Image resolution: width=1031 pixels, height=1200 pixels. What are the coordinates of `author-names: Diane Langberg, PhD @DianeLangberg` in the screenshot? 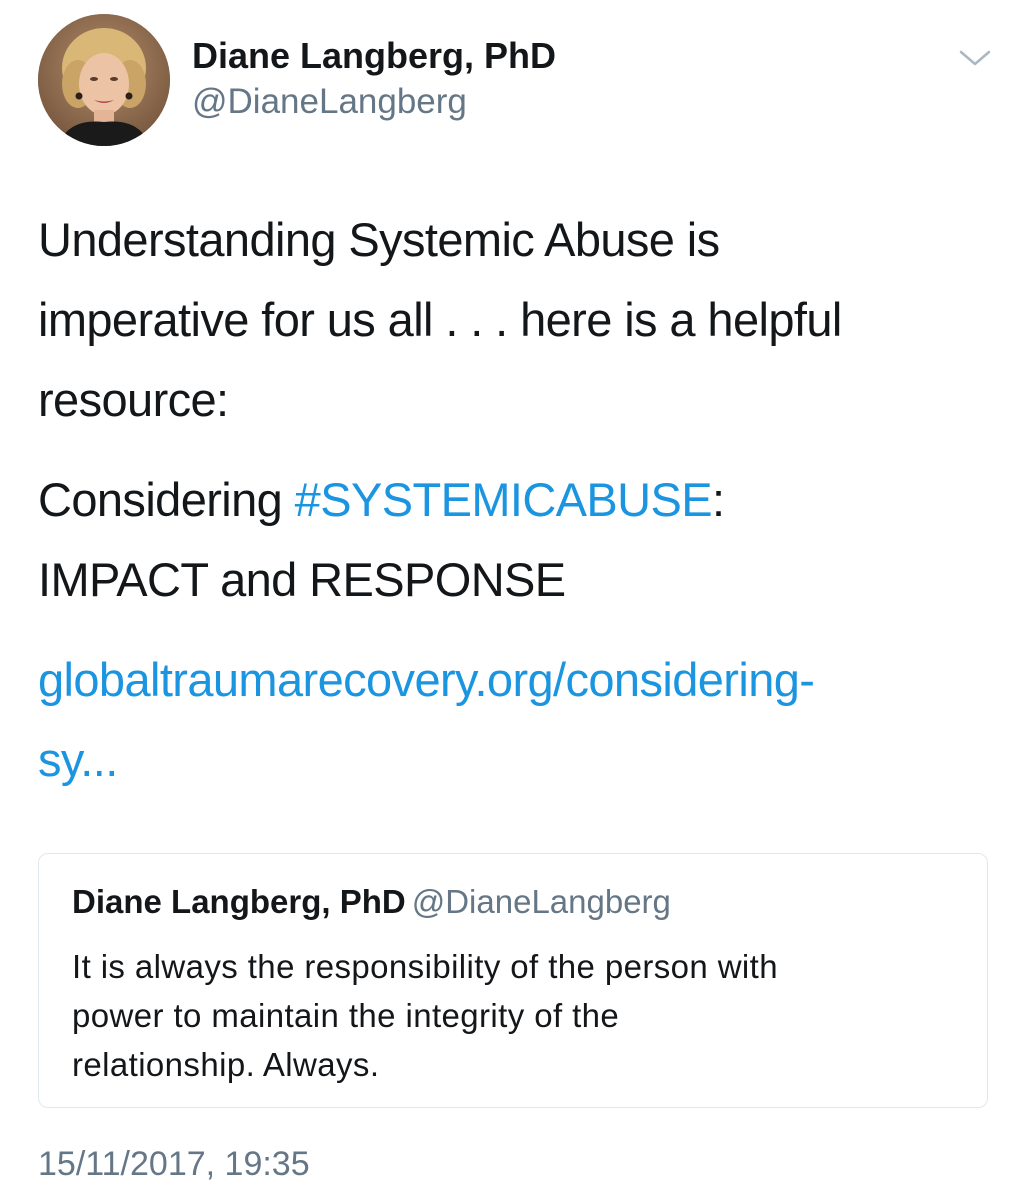 It's located at (374, 79).